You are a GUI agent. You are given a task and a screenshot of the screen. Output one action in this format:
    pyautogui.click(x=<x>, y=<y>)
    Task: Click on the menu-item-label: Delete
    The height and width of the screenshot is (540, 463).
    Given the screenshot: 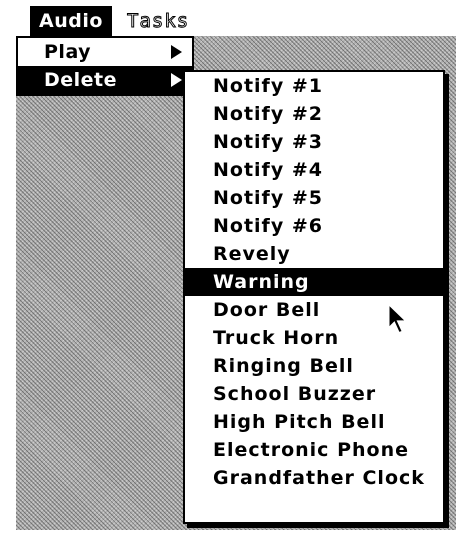 What is the action you would take?
    pyautogui.click(x=81, y=80)
    